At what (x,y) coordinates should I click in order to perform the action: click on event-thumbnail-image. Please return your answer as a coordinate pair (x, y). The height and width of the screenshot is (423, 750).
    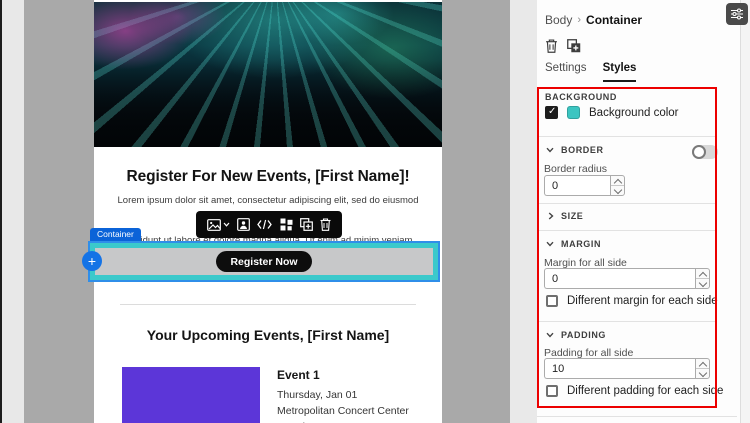
    Looking at the image, I should click on (191, 395).